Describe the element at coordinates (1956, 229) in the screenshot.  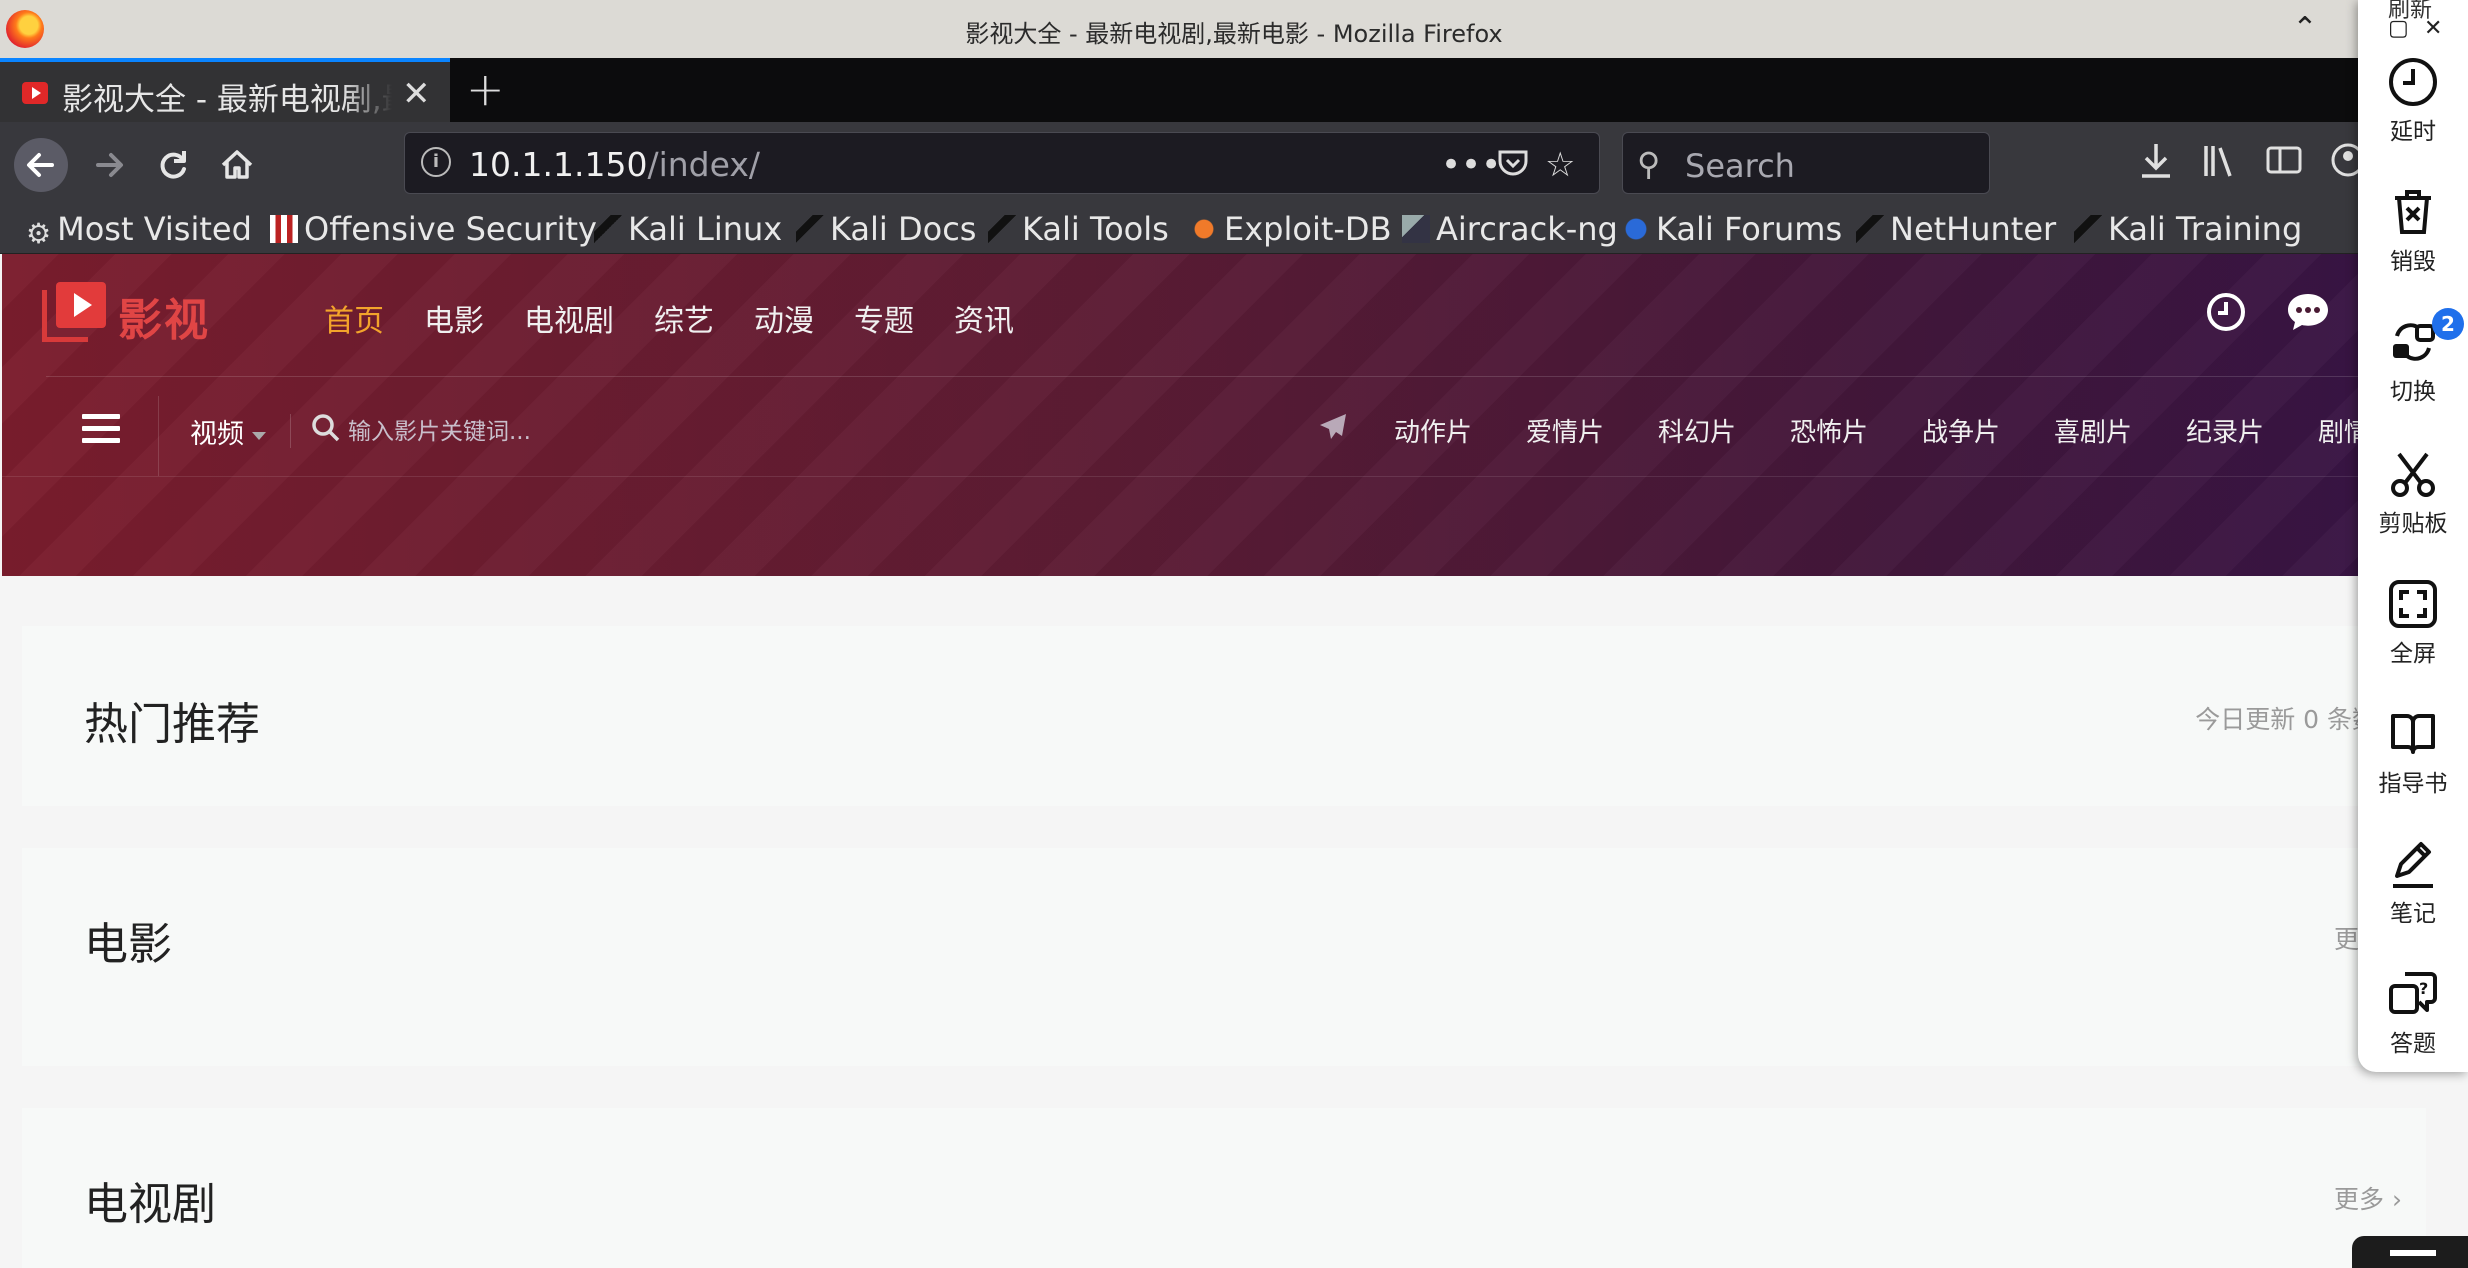
I see `bookmark-nethunter: NetHunter` at that location.